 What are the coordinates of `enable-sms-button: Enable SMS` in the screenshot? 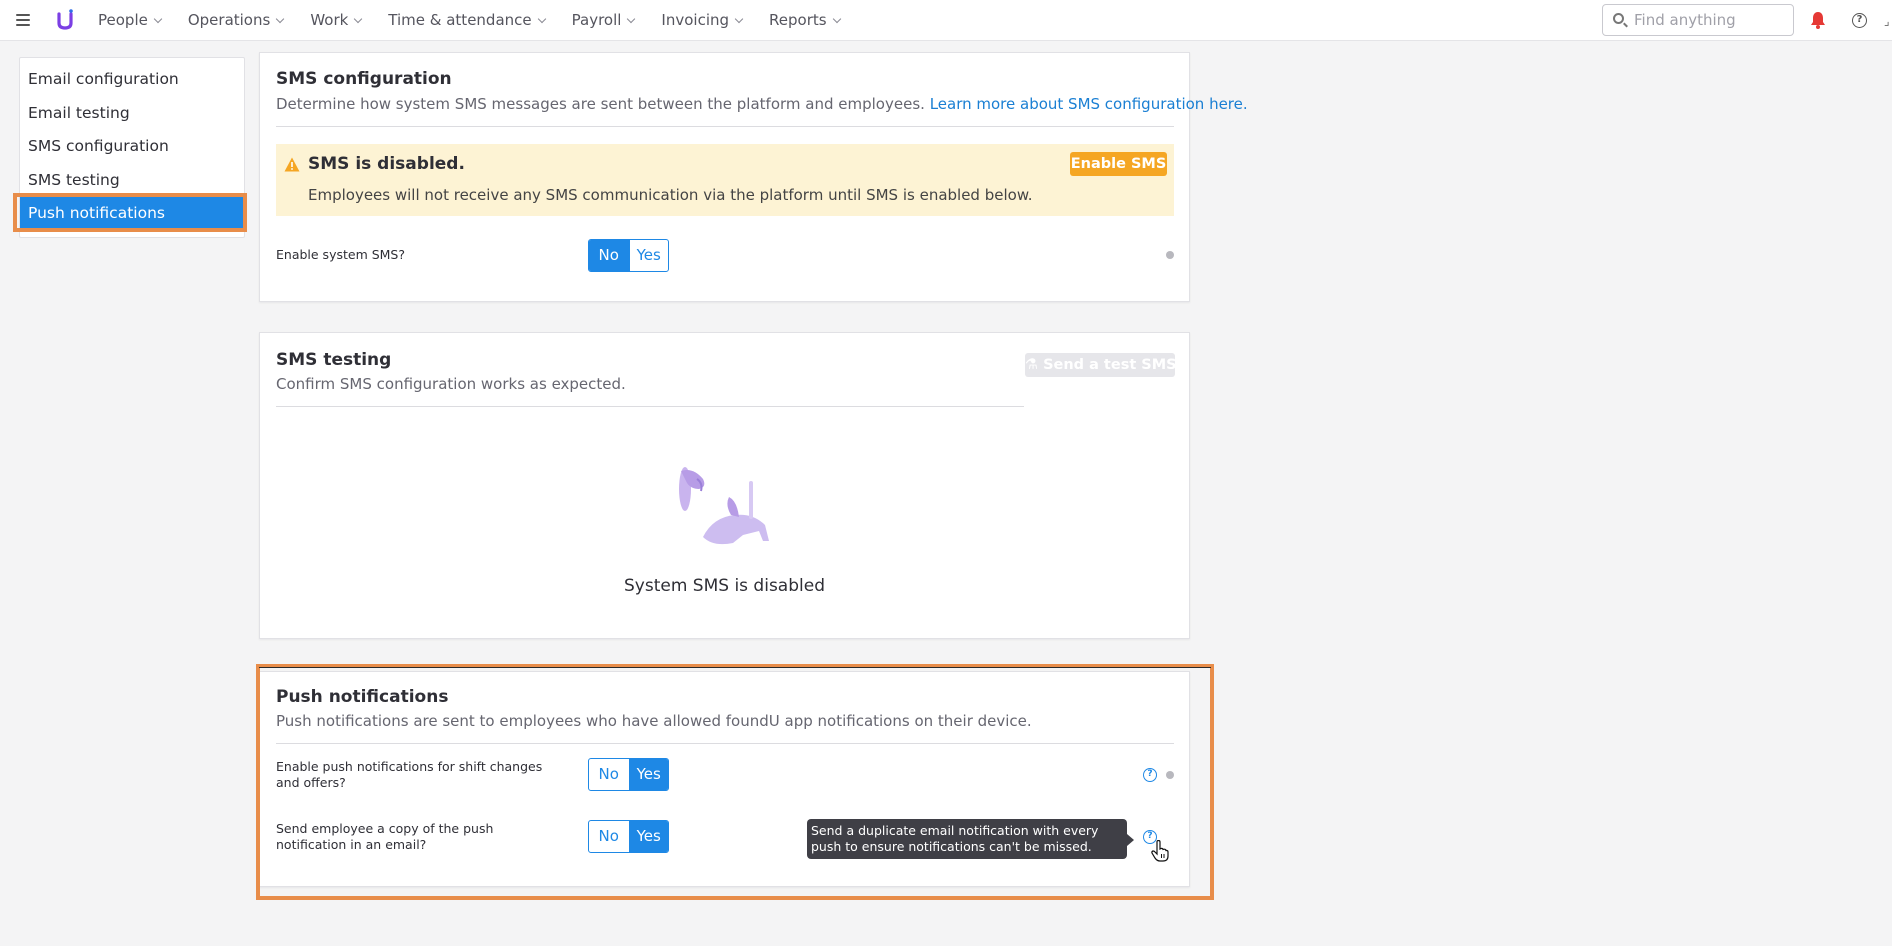 It's located at (1118, 164).